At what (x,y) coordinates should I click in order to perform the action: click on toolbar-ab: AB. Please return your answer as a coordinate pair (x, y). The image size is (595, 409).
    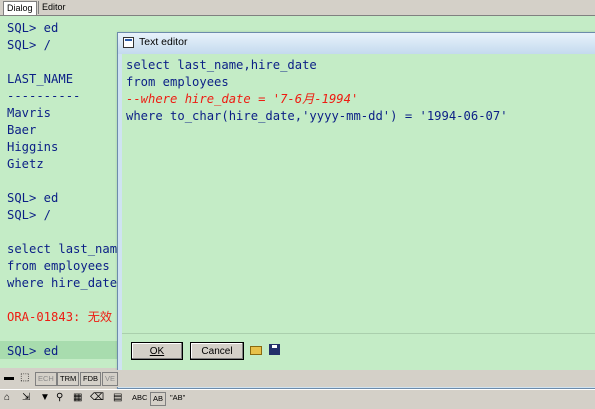
    Looking at the image, I should click on (158, 399).